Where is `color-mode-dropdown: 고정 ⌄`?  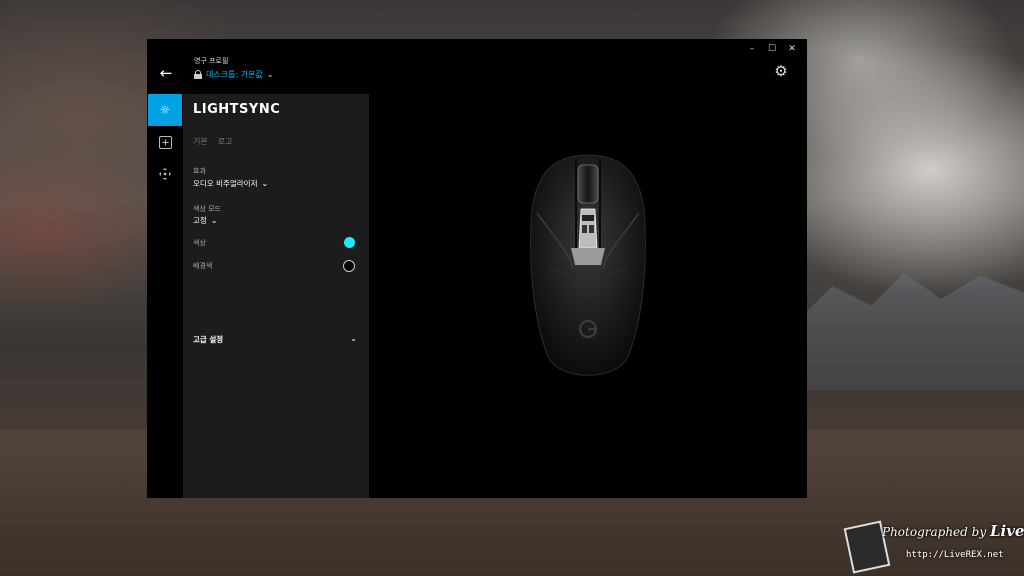
color-mode-dropdown: 고정 ⌄ is located at coordinates (205, 220).